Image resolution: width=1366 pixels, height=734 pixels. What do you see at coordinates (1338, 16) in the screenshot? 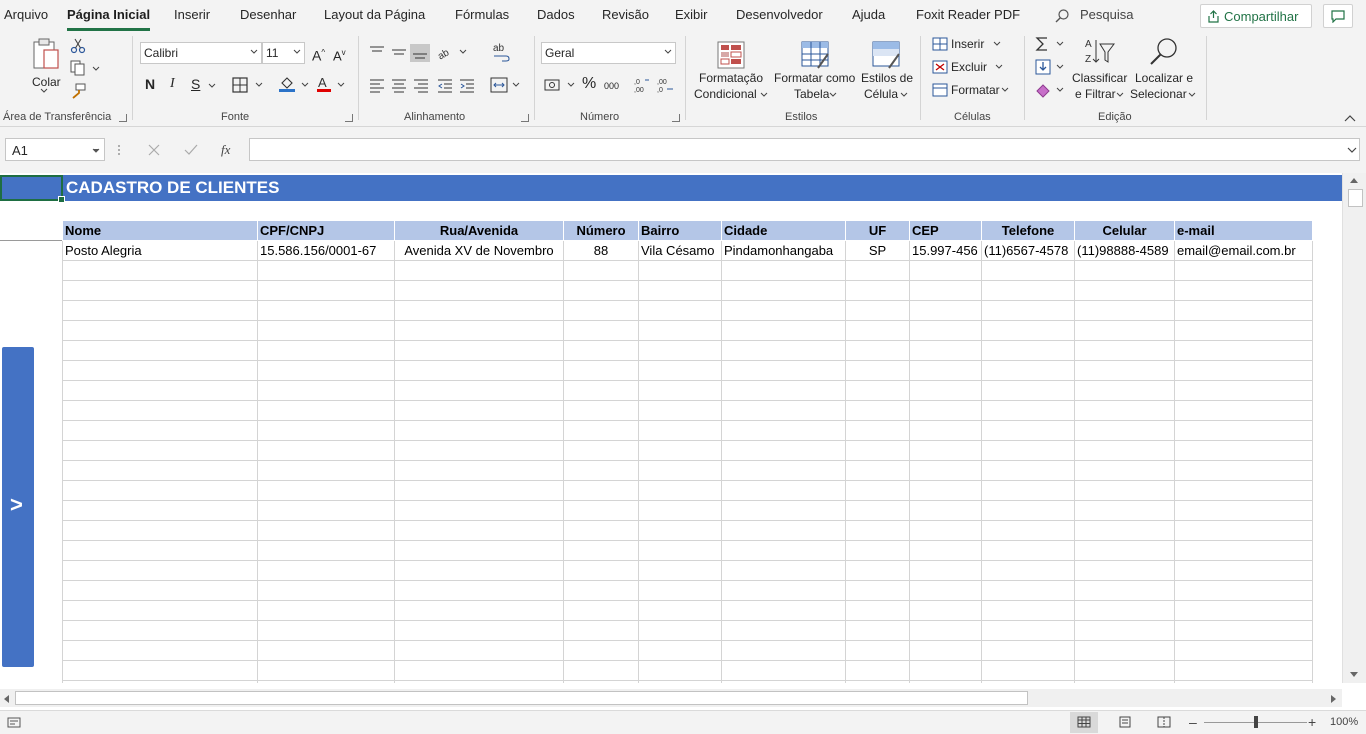
I see `comments-button` at bounding box center [1338, 16].